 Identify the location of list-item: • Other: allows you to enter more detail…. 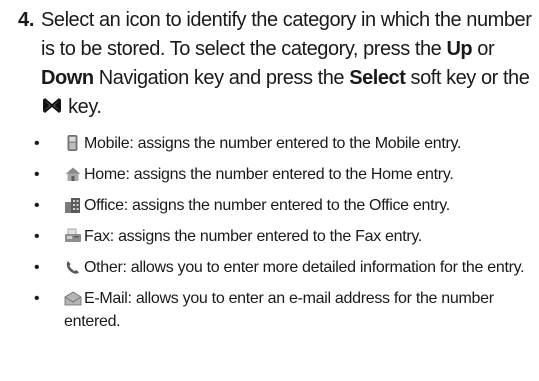
(275, 267).